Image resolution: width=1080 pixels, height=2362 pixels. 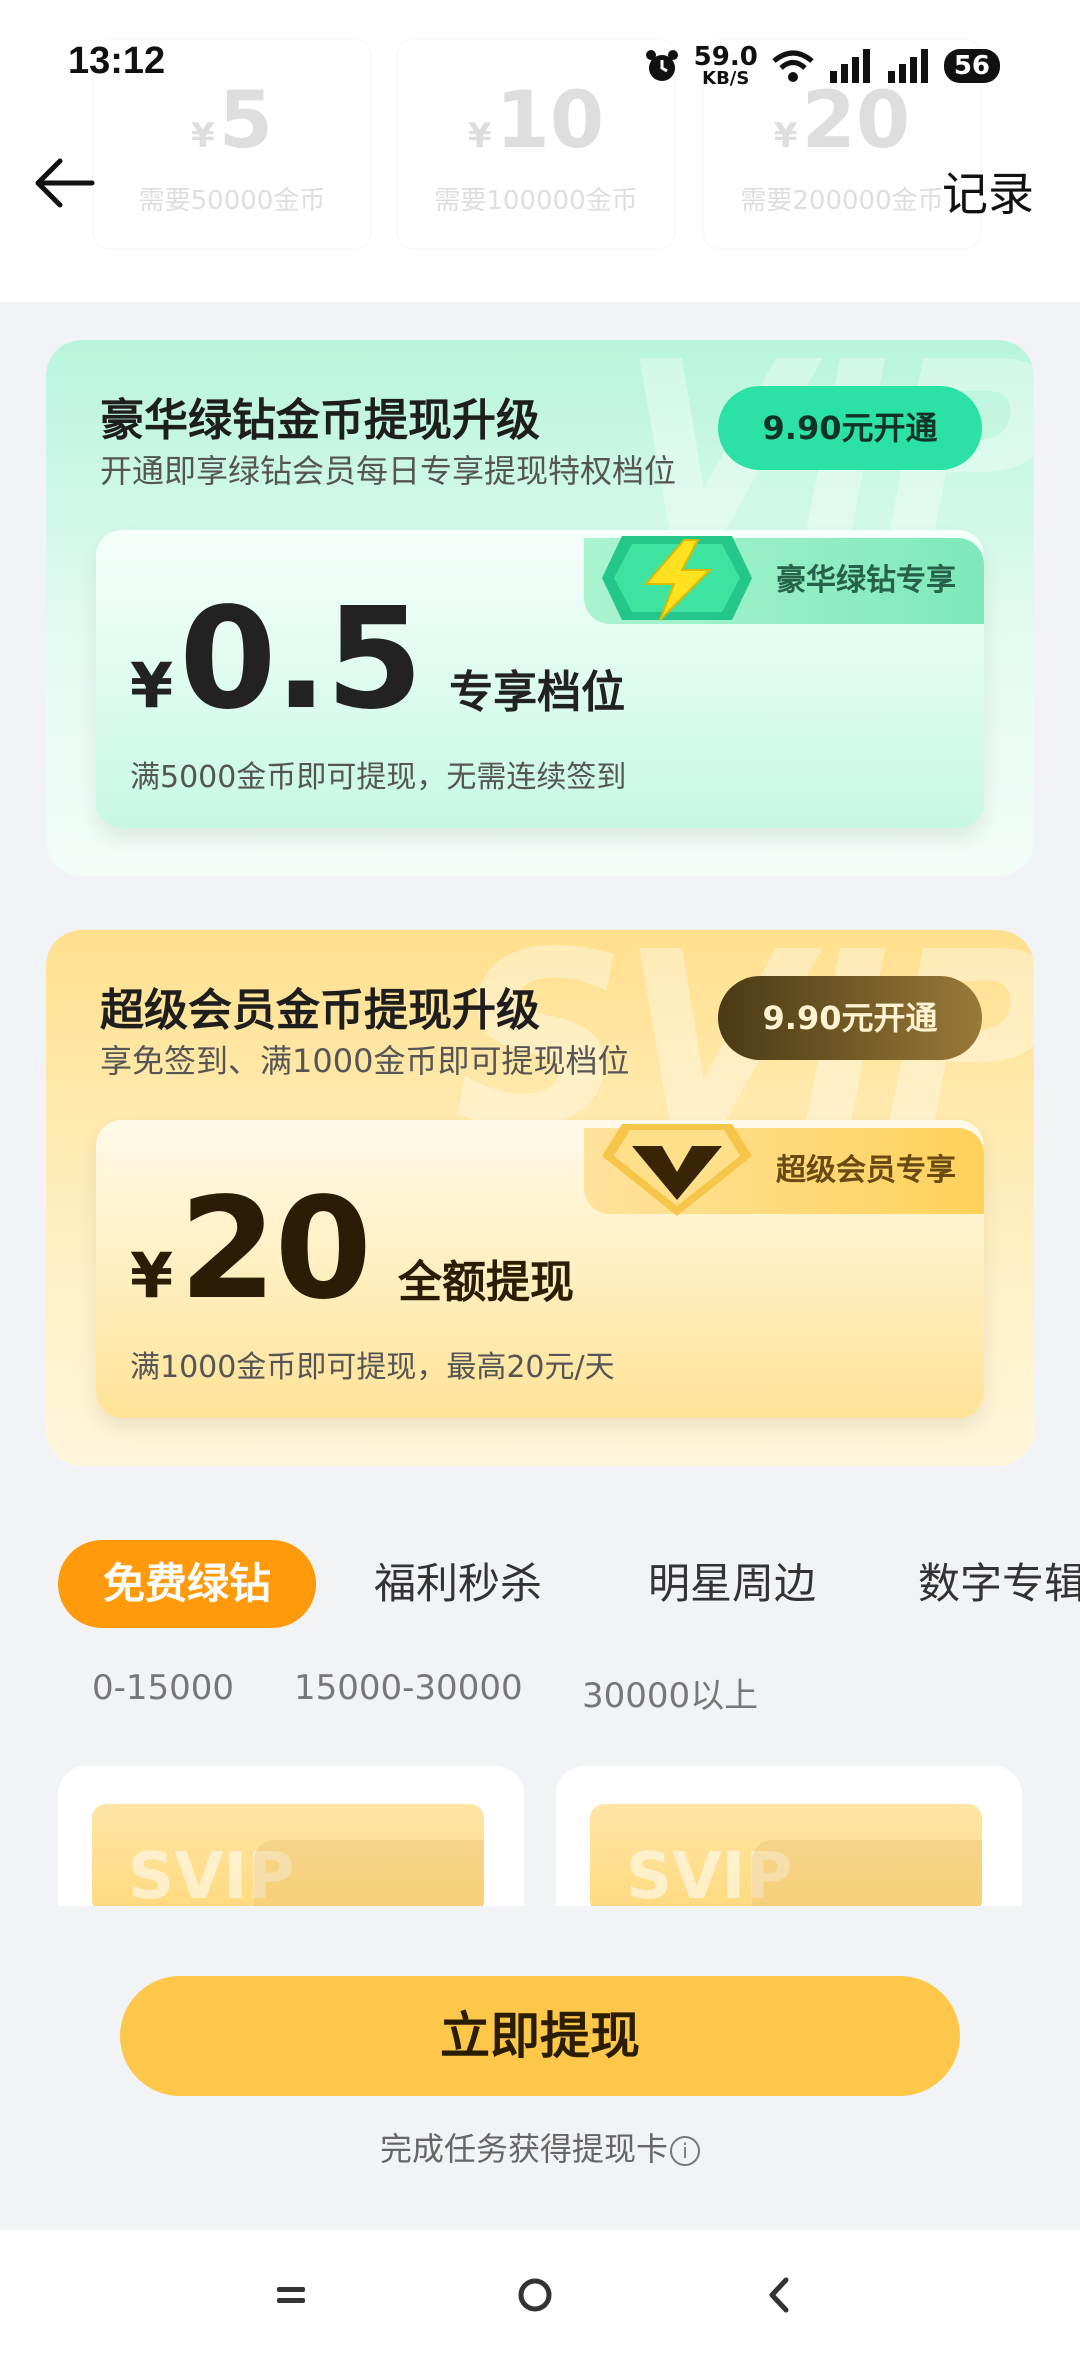 I want to click on hint-text: 完成任务获得提现卡, so click(x=523, y=2149).